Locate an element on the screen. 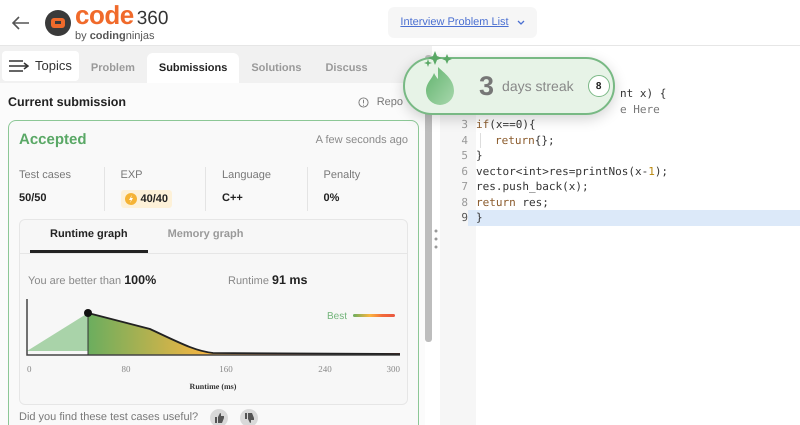 This screenshot has height=425, width=800. line-number: 4 is located at coordinates (464, 140).